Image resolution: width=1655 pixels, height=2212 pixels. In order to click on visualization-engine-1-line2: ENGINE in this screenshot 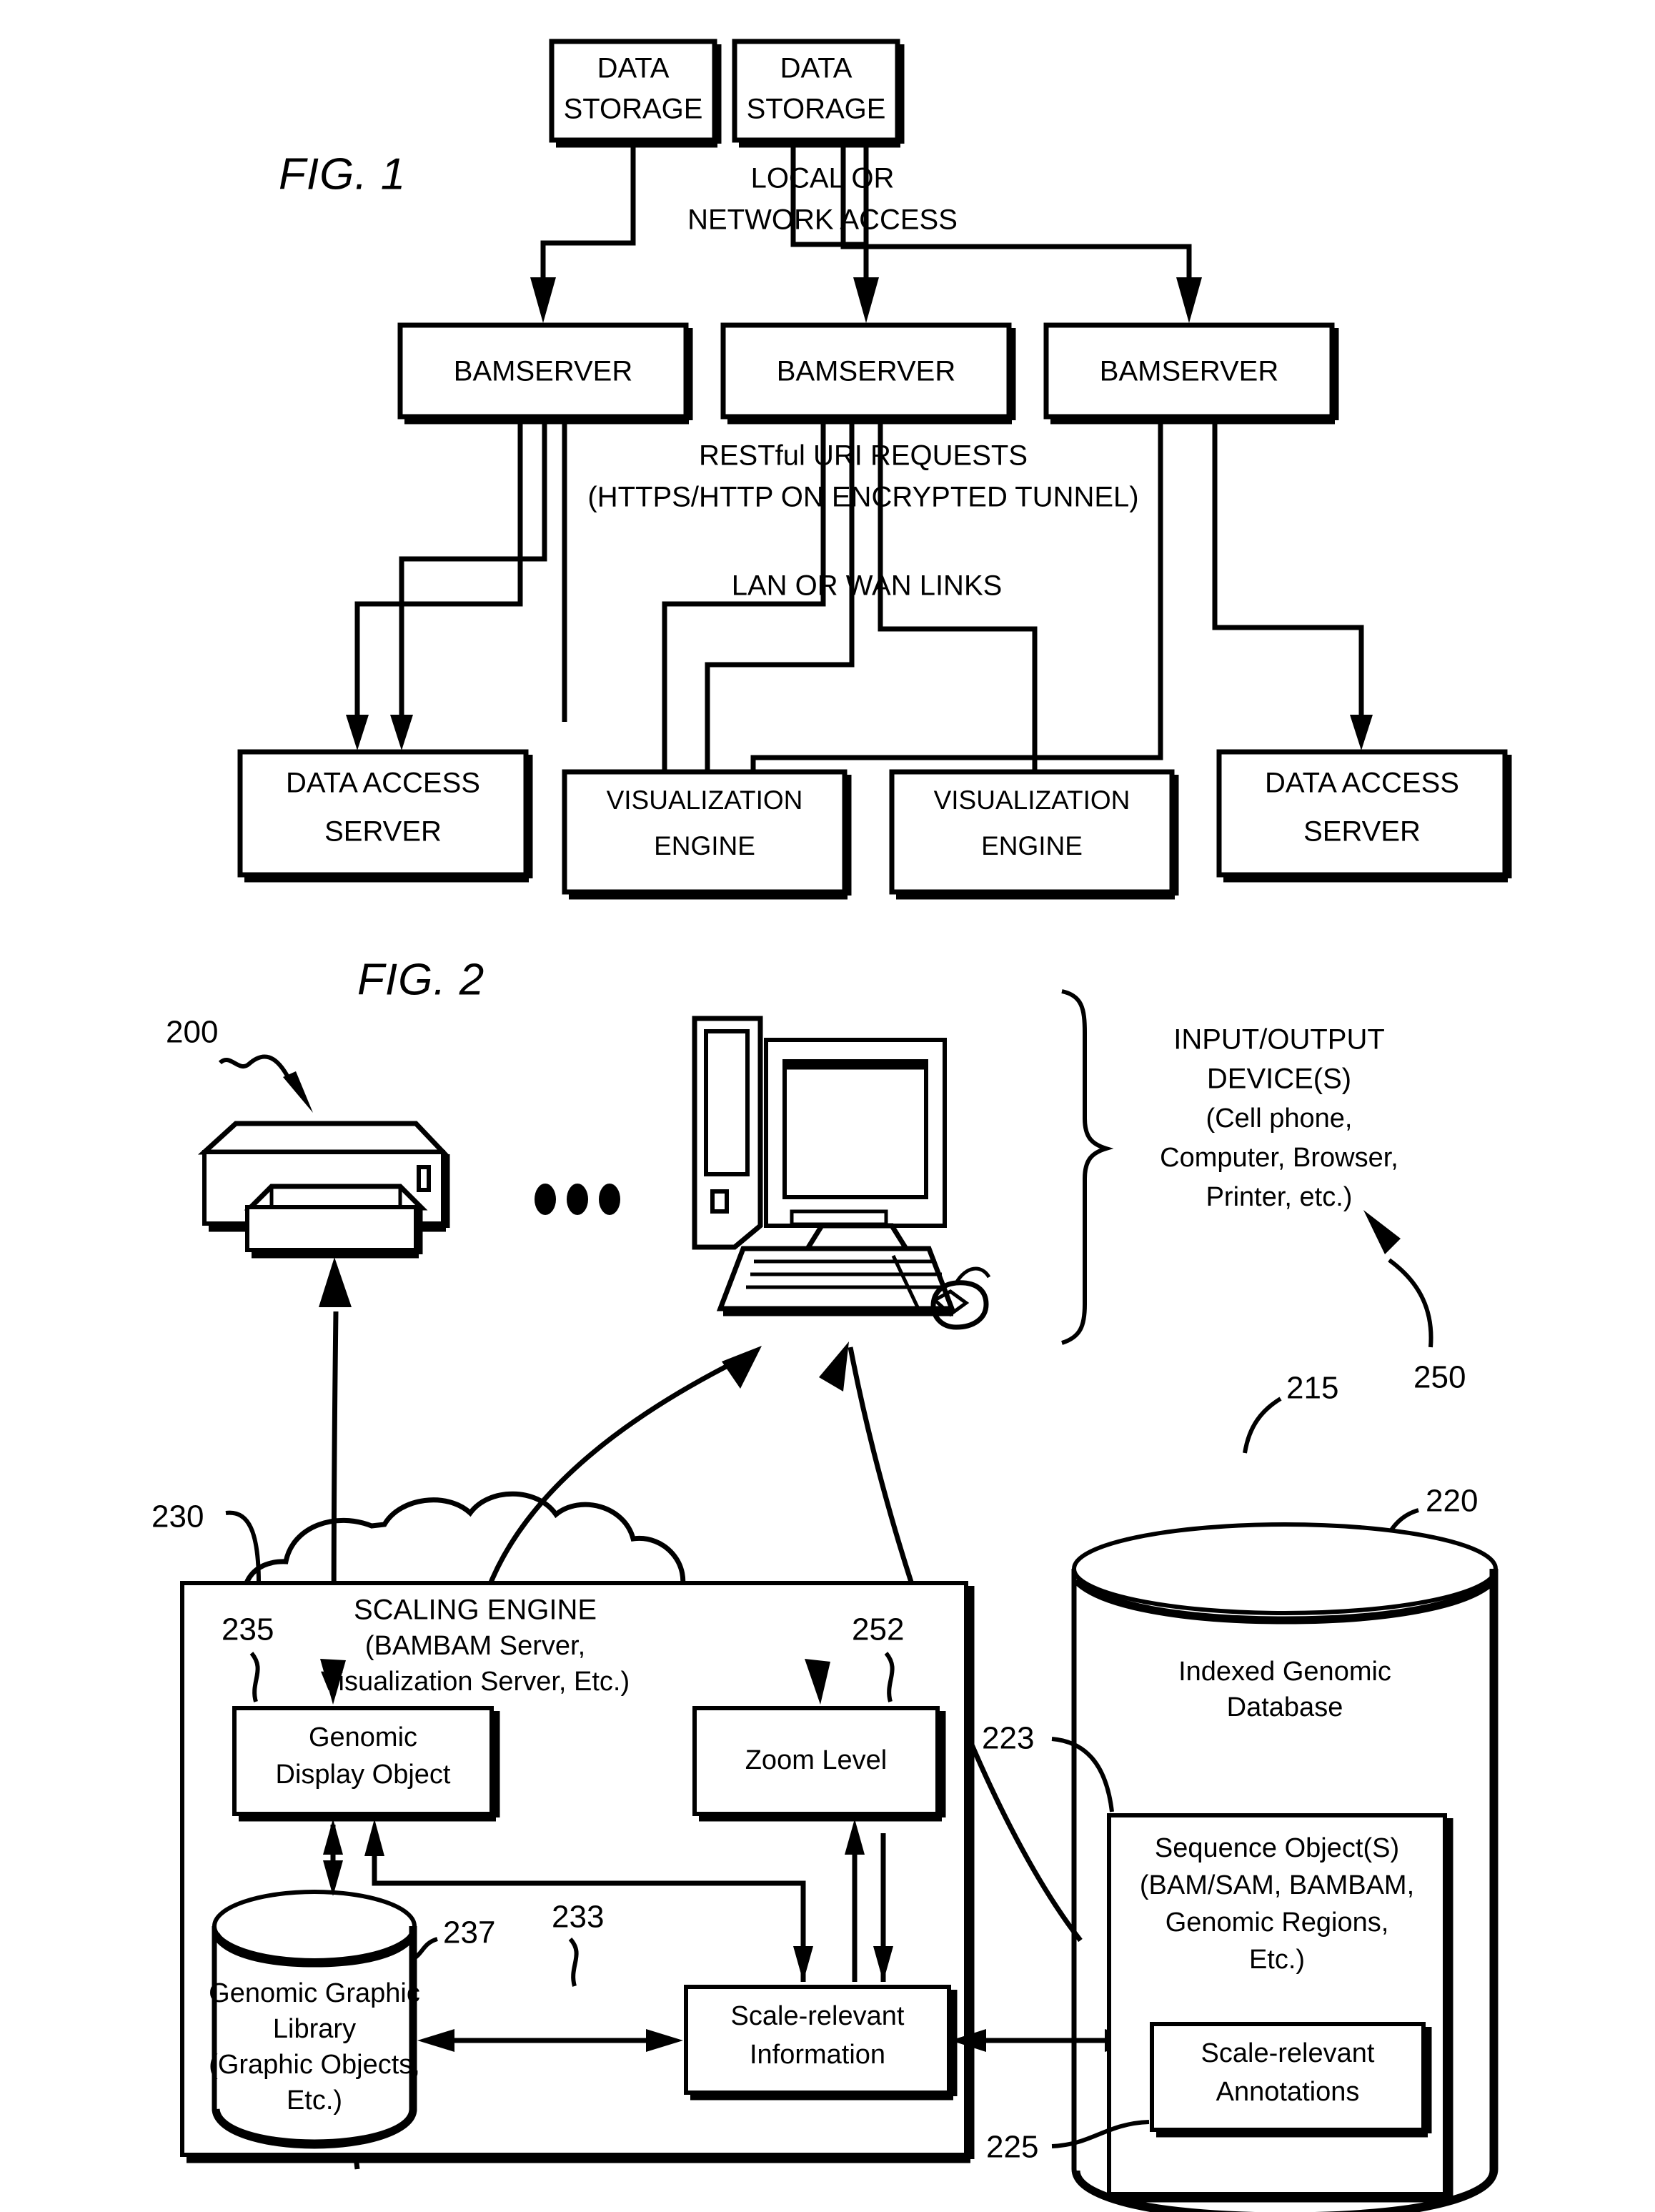, I will do `click(704, 846)`.